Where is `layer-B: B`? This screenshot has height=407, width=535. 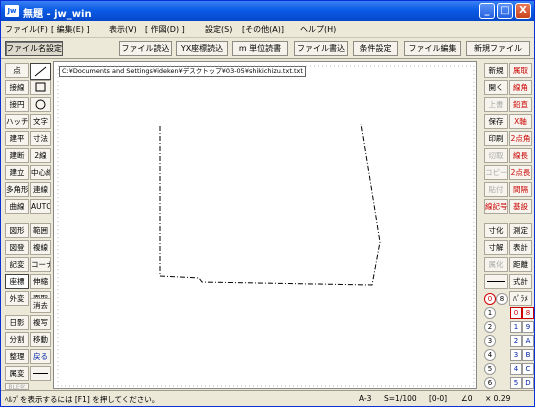
layer-B: B is located at coordinates (528, 355).